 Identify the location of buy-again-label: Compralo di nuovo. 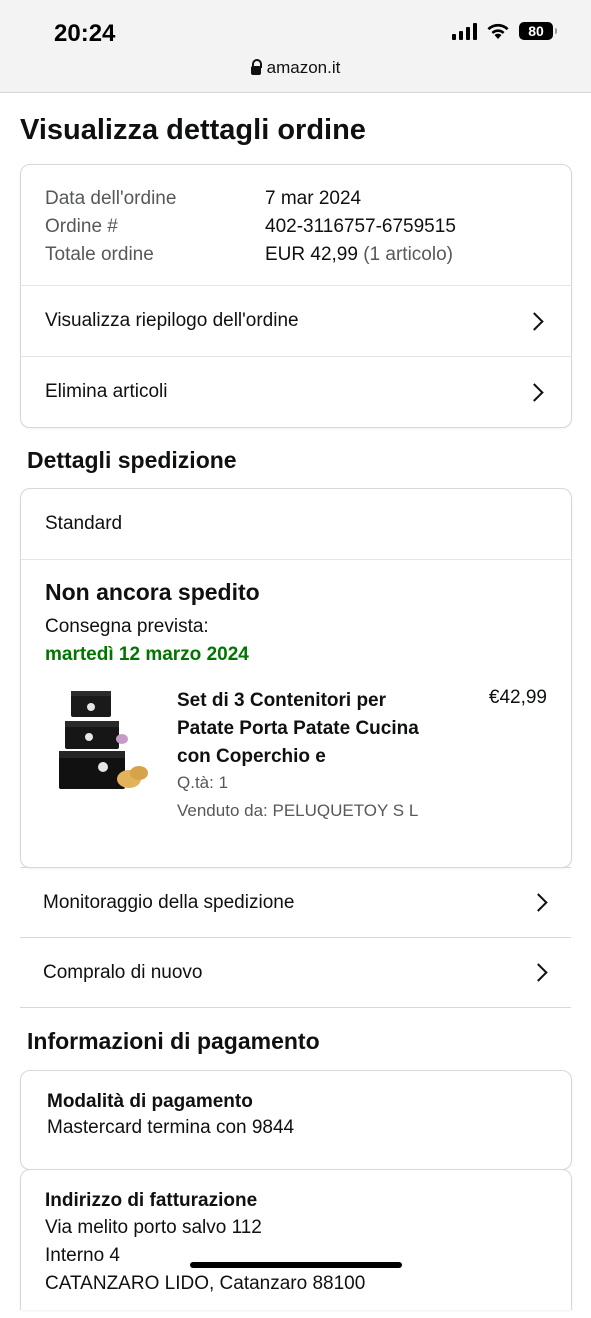
(123, 972).